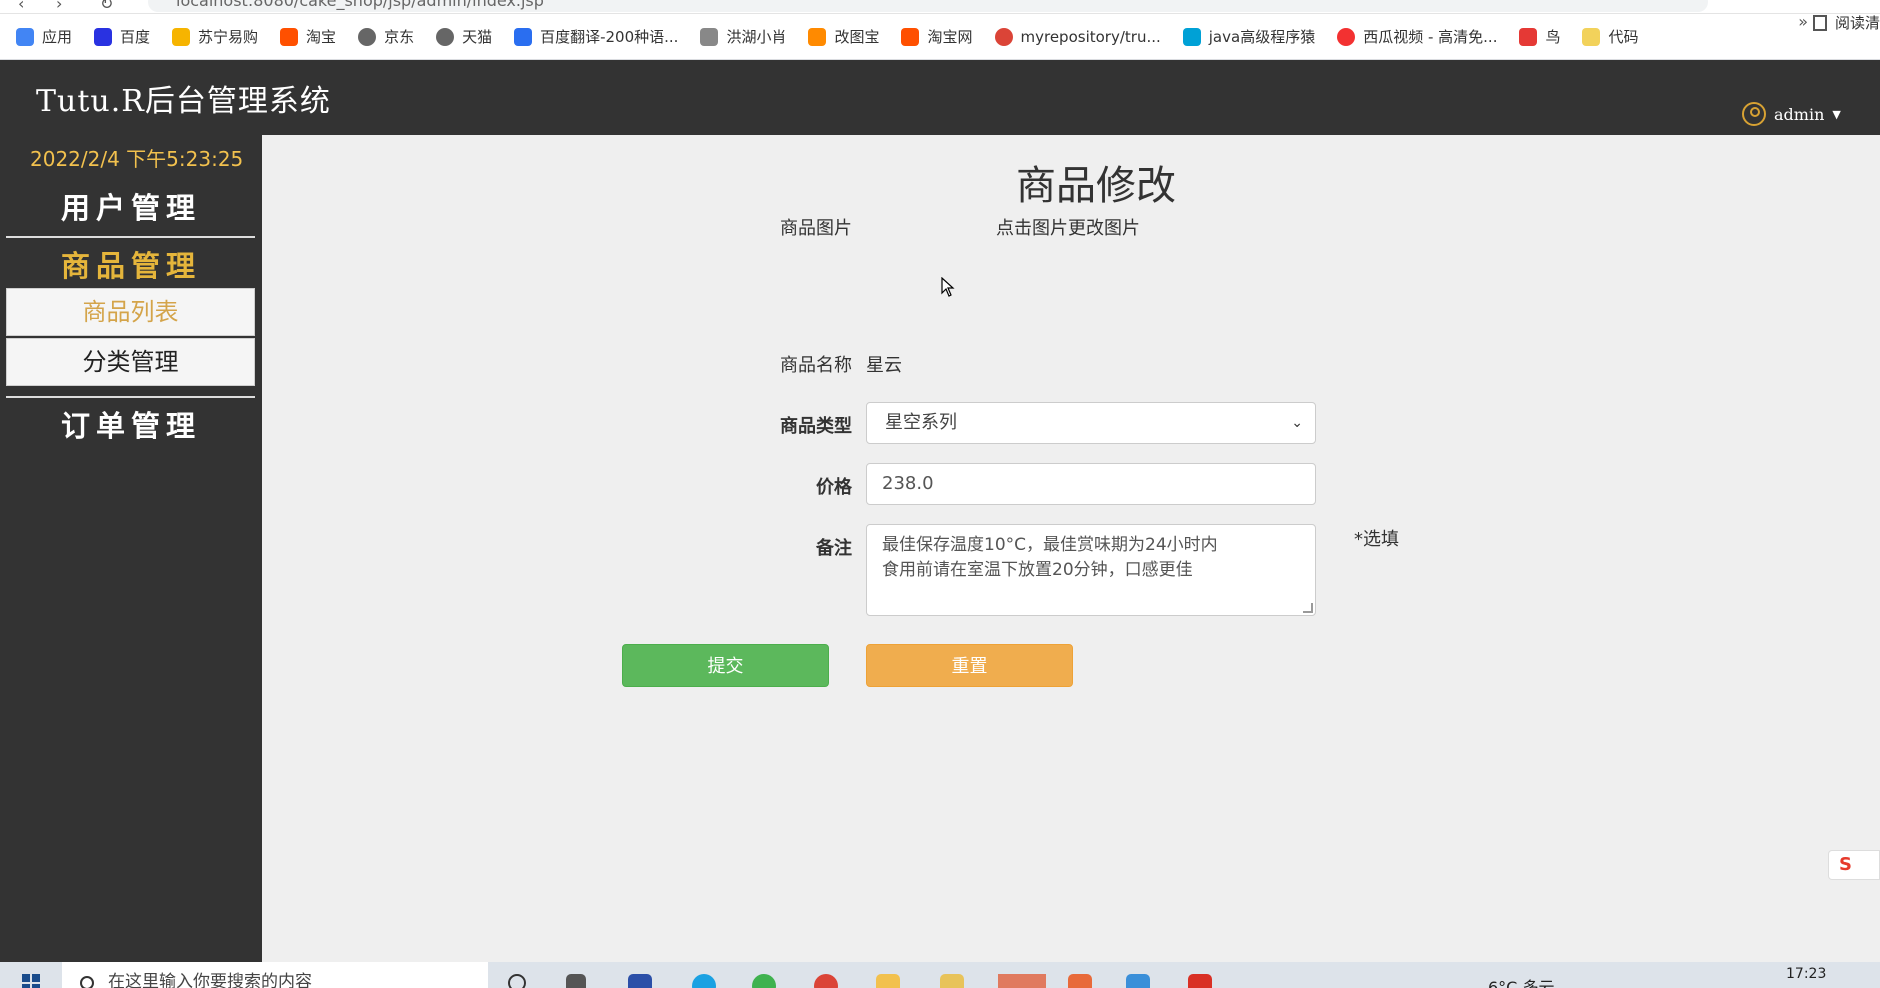 The image size is (1880, 988). What do you see at coordinates (1297, 423) in the screenshot?
I see `chevron-down-icon: ⌄` at bounding box center [1297, 423].